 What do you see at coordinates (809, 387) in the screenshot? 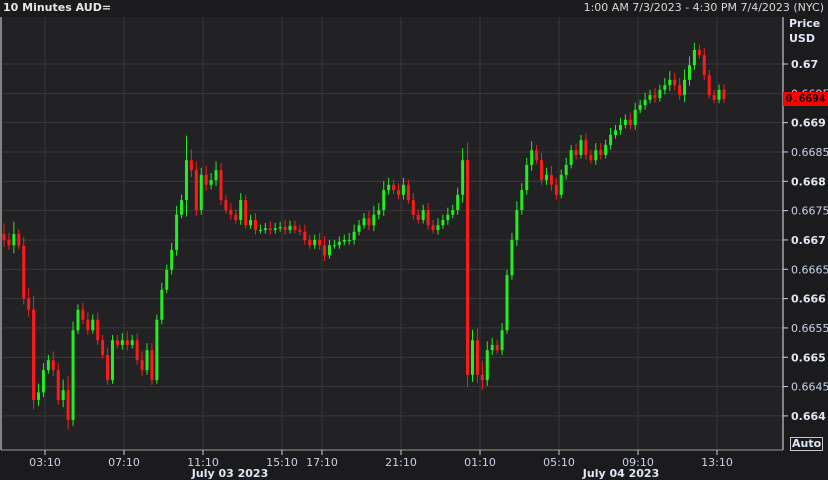
I see `price-tick-label: 0.6645` at bounding box center [809, 387].